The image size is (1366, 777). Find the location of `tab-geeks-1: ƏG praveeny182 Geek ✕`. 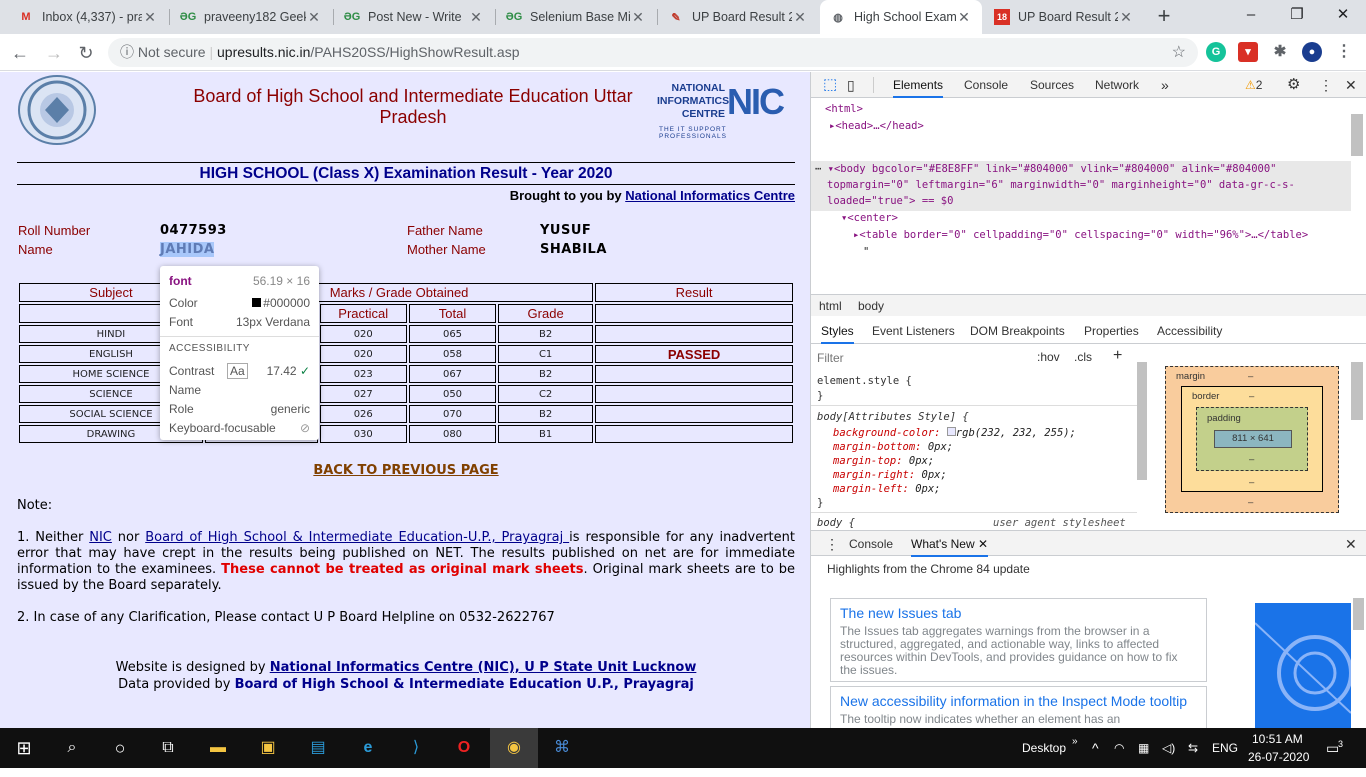

tab-geeks-1: ƏG praveeny182 Geek ✕ is located at coordinates (251, 17).